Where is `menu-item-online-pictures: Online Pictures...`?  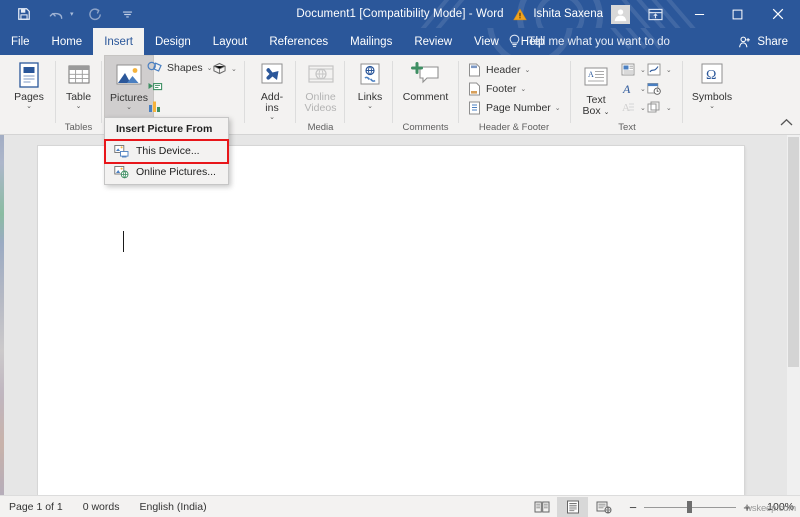
menu-item-online-pictures: Online Pictures... is located at coordinates (166, 171).